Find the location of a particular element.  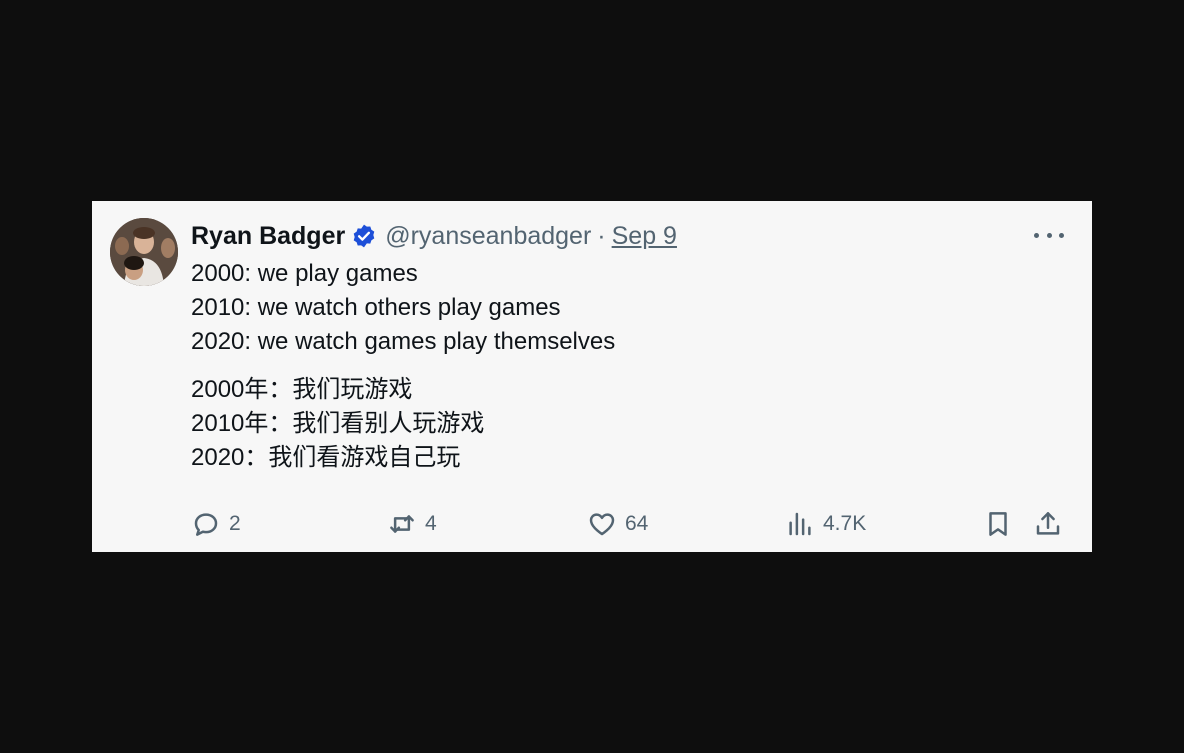

reply-button: 2 is located at coordinates (216, 524).